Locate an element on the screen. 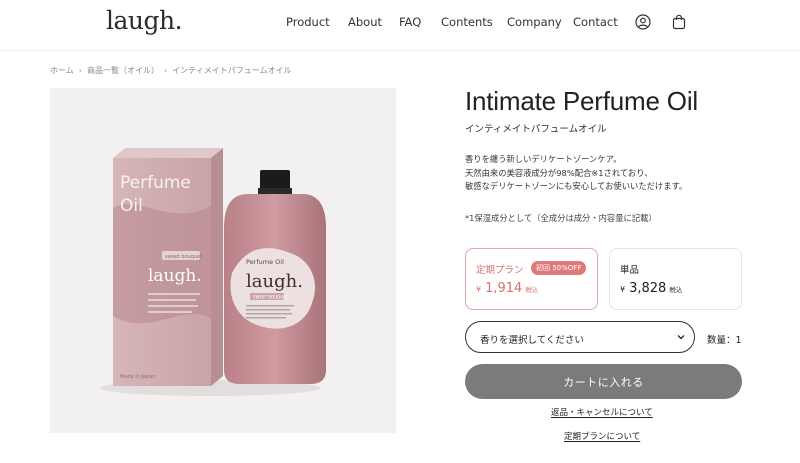 Image resolution: width=800 pixels, height=463 pixels. bottle-logo: laugh. is located at coordinates (274, 281).